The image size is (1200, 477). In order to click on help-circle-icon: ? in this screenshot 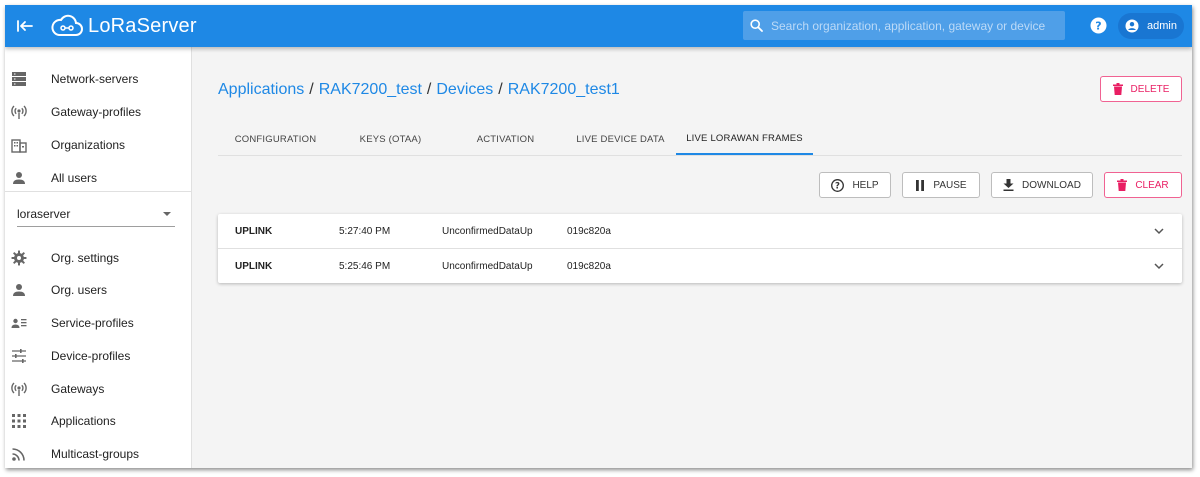, I will do `click(838, 185)`.